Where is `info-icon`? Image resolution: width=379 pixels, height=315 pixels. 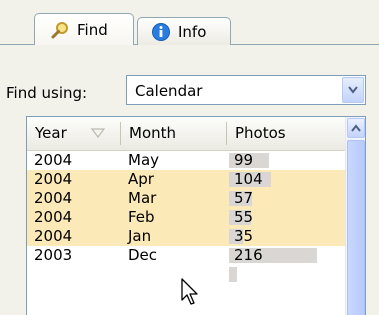
info-icon is located at coordinates (161, 32).